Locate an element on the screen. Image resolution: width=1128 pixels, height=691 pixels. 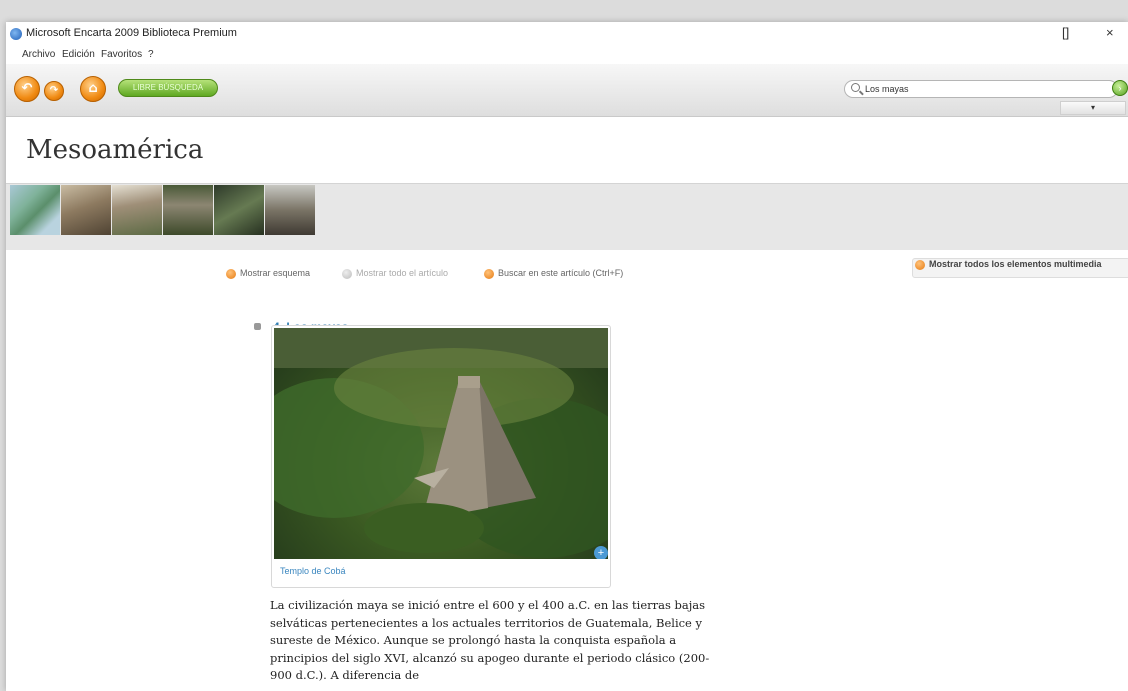
menu-bar: Archivo Edición Favoritos ? is located at coordinates (567, 55).